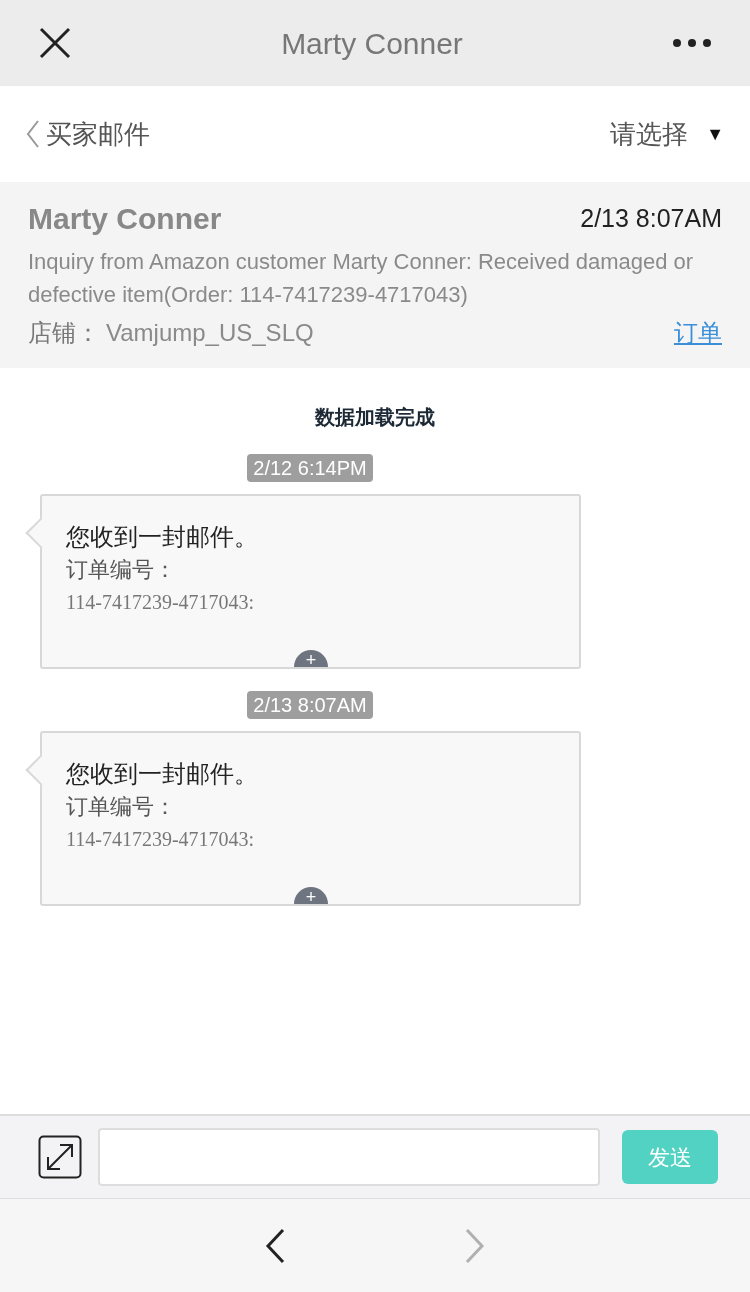 This screenshot has width=750, height=1292. What do you see at coordinates (667, 134) in the screenshot?
I see `filter-dropdown: 请选择 ▼` at bounding box center [667, 134].